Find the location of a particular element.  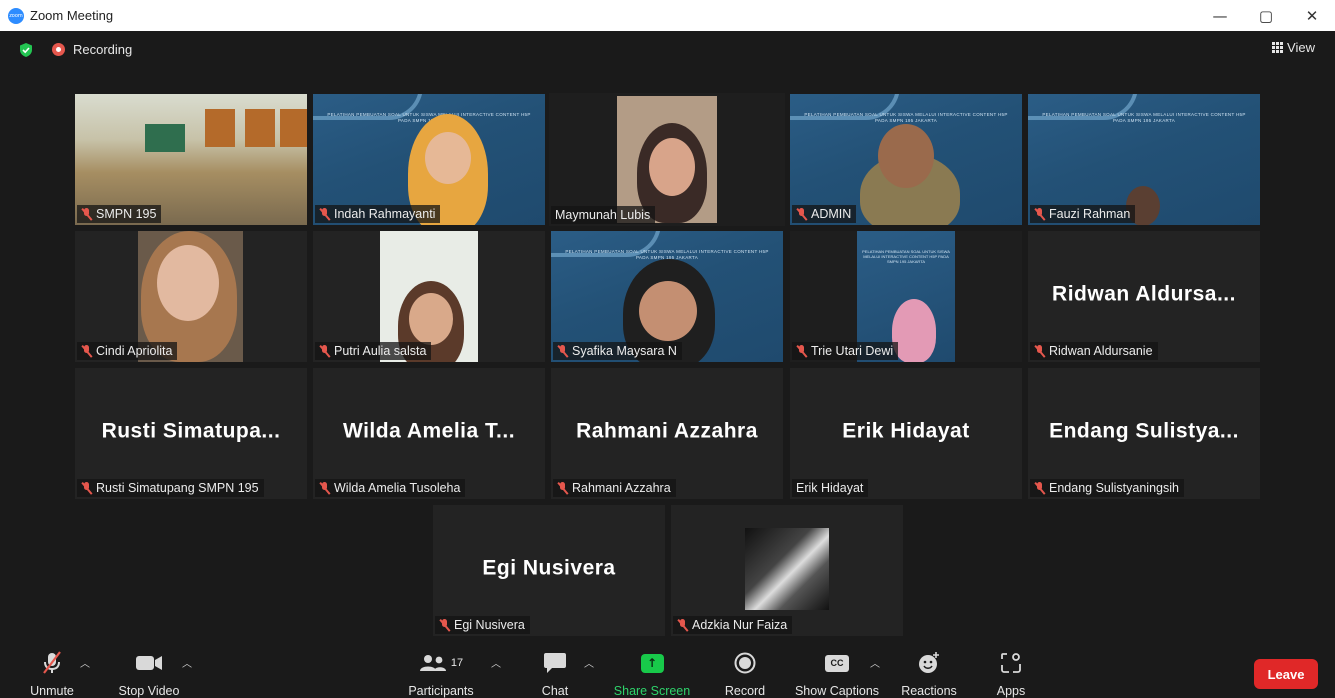

participant-name-tag: Erik Hidayat is located at coordinates (830, 488).